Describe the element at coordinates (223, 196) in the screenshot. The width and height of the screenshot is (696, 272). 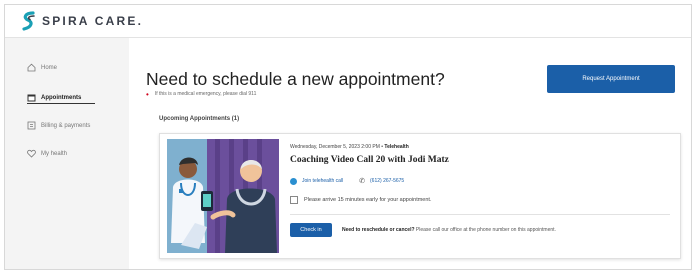
I see `telehealth-illustration` at that location.